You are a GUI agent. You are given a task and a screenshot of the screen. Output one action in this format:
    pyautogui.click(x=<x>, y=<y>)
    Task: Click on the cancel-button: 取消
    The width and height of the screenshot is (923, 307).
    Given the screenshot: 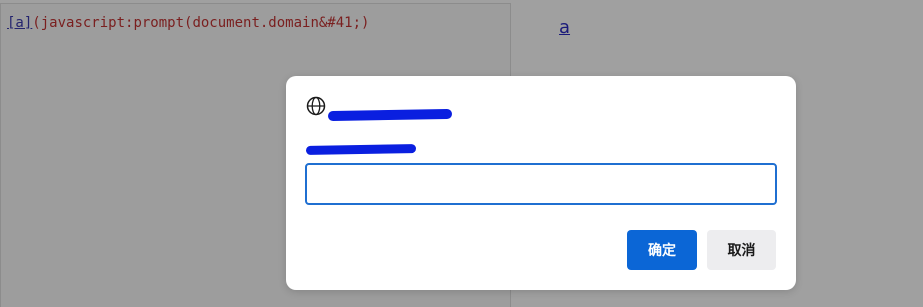 What is the action you would take?
    pyautogui.click(x=741, y=250)
    